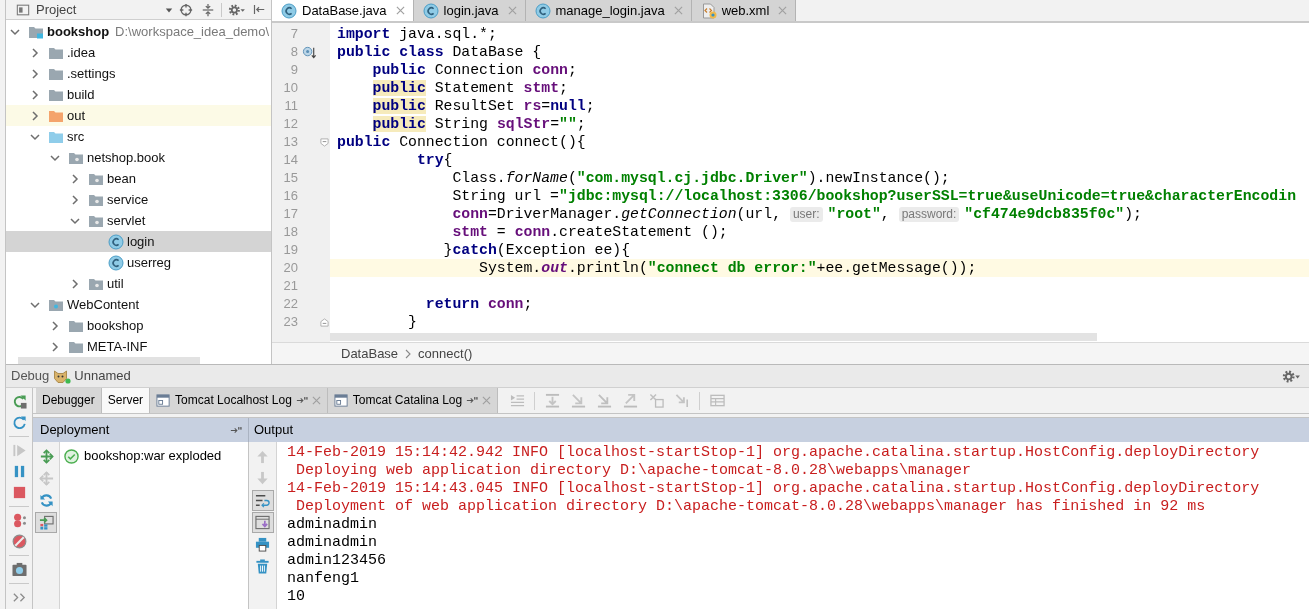 The width and height of the screenshot is (1309, 609). What do you see at coordinates (290, 286) in the screenshot?
I see `line-number: 21` at bounding box center [290, 286].